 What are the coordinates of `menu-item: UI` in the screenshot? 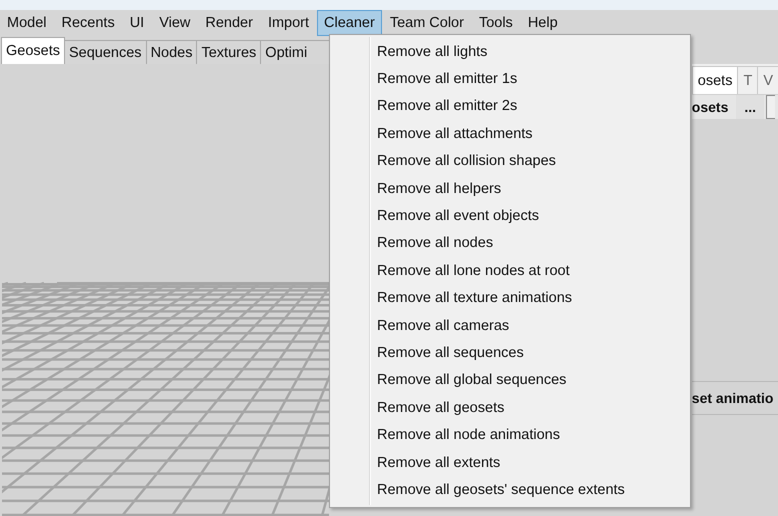 It's located at (137, 23).